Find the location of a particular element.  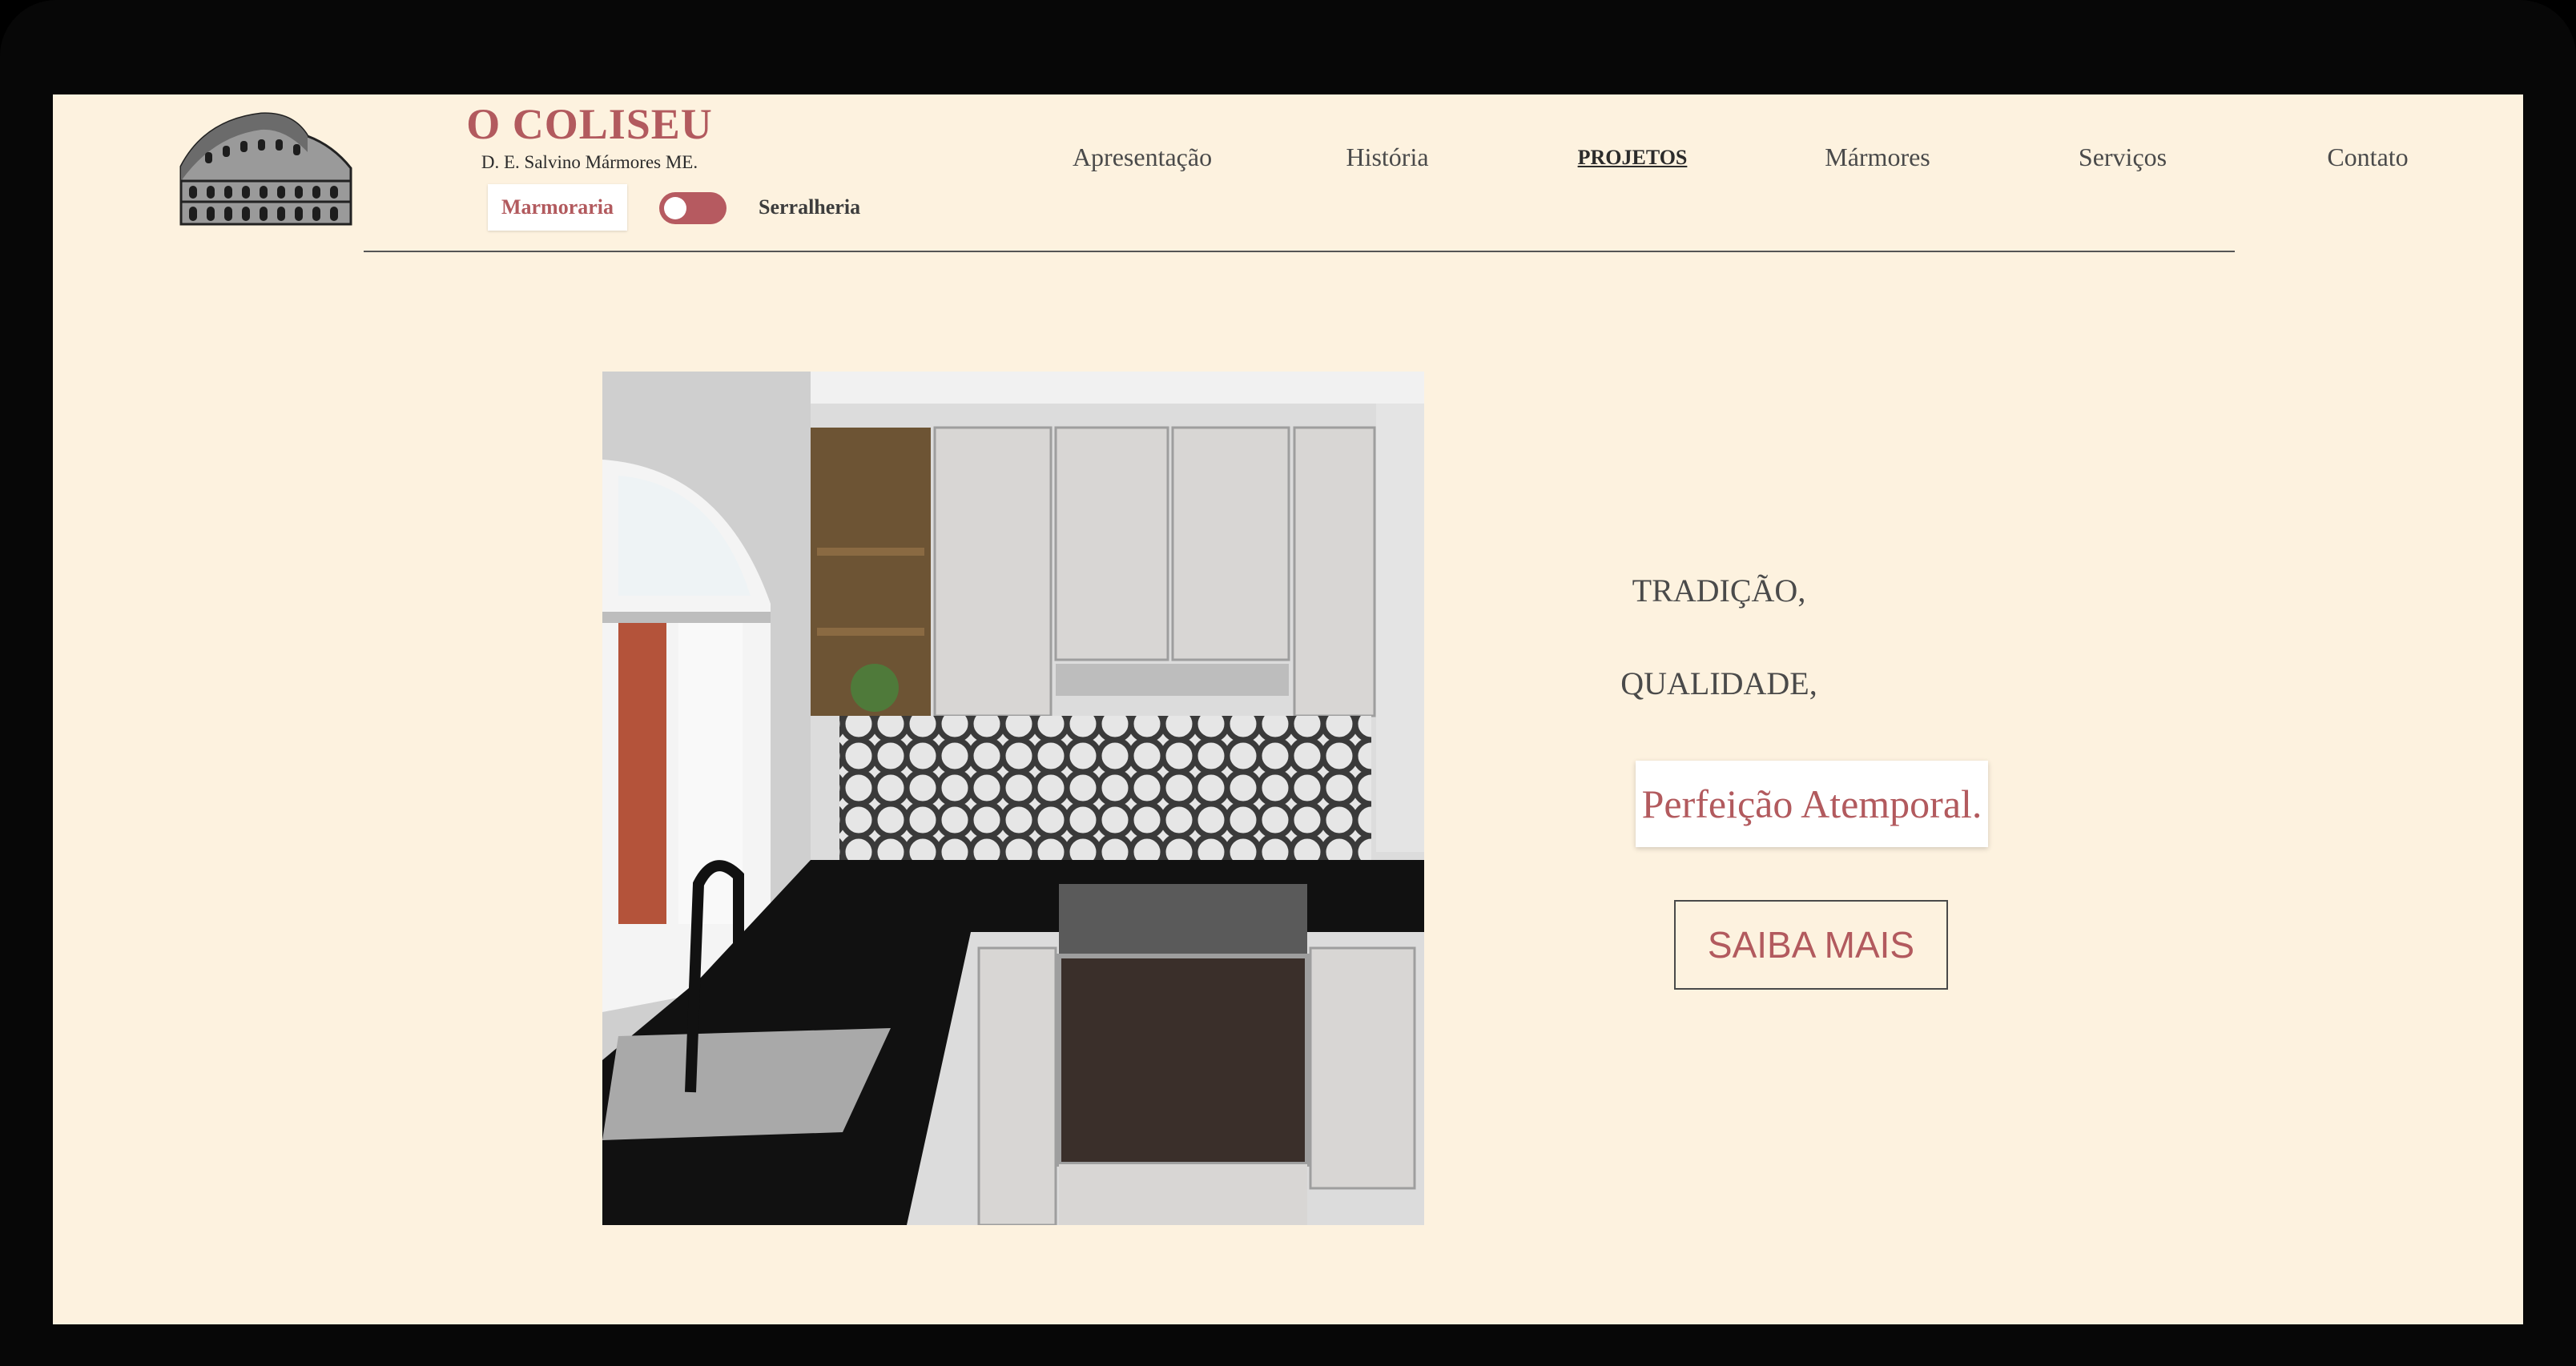

mode-toggle-switch is located at coordinates (693, 208).